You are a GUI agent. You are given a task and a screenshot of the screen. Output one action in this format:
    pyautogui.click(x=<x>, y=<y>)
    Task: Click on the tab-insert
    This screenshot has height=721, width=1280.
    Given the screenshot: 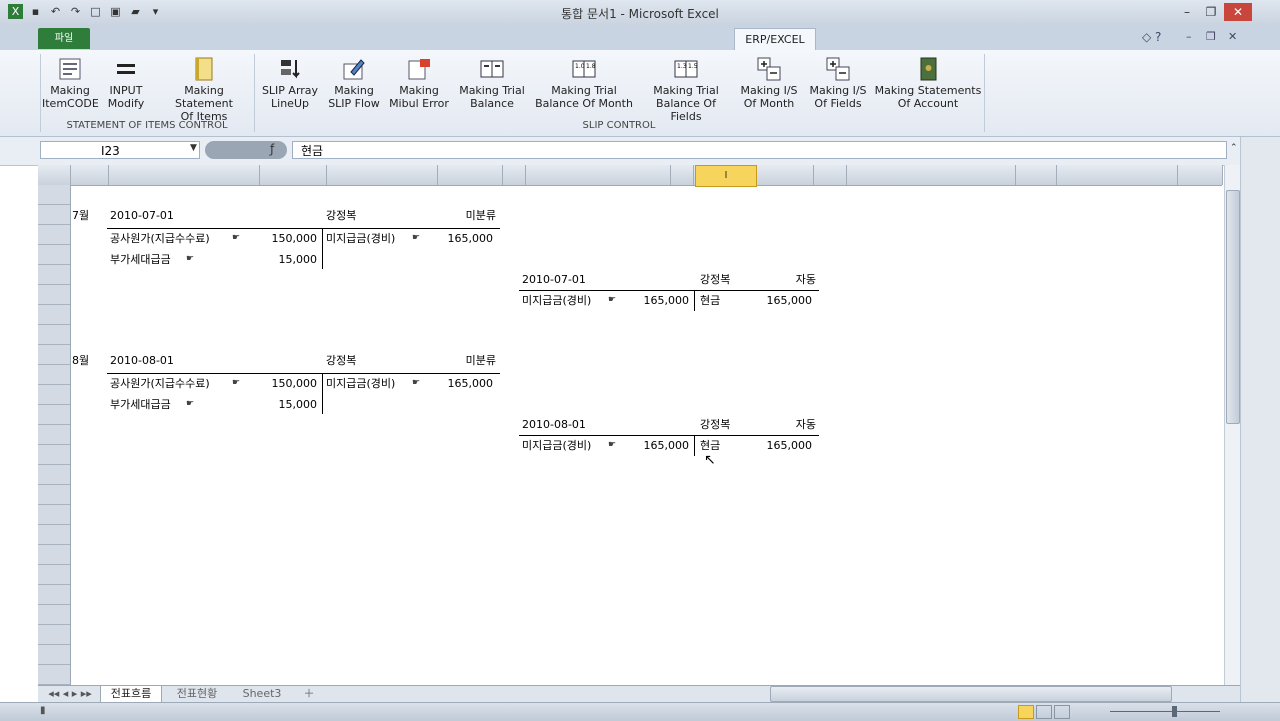 What is the action you would take?
    pyautogui.click(x=154, y=38)
    